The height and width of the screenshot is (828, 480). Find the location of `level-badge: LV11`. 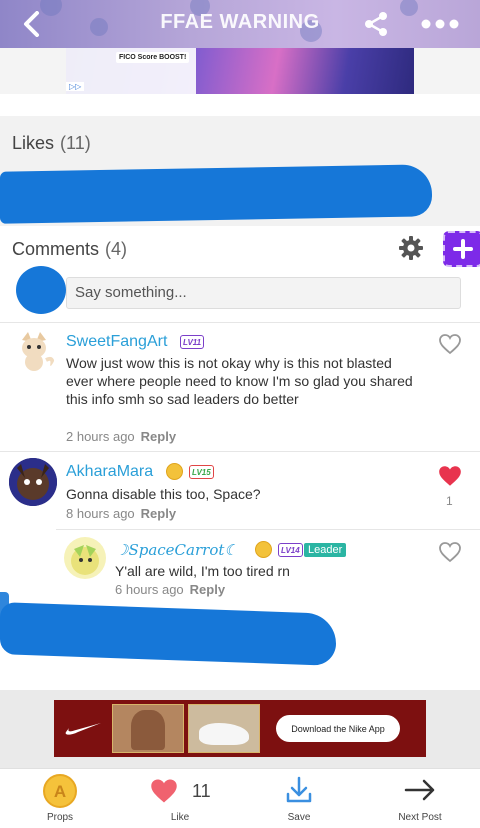

level-badge: LV11 is located at coordinates (192, 342).